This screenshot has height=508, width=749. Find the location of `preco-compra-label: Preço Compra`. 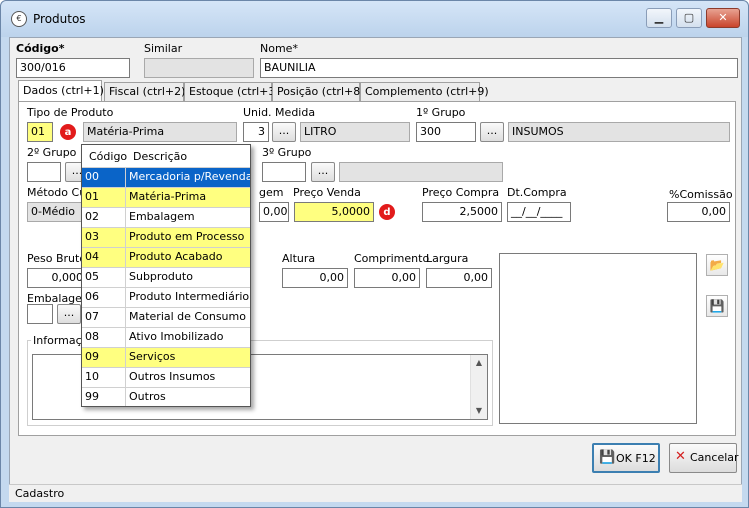

preco-compra-label: Preço Compra is located at coordinates (461, 192).